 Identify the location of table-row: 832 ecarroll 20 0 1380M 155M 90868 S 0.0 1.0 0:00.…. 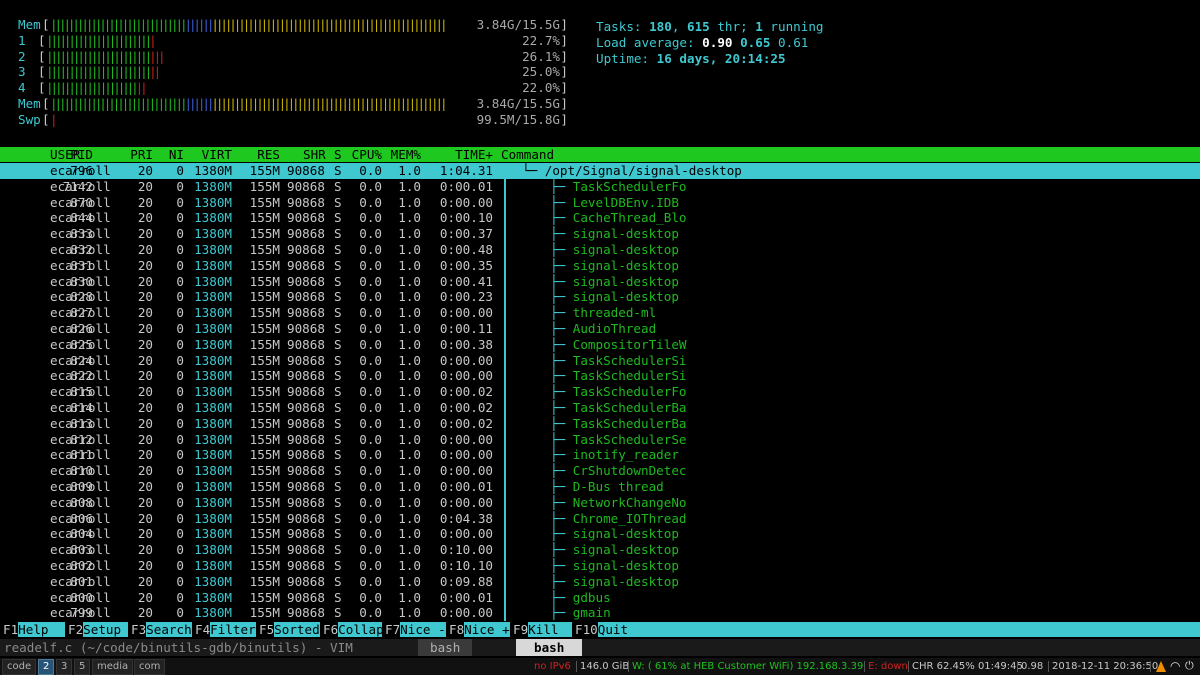
(600, 250).